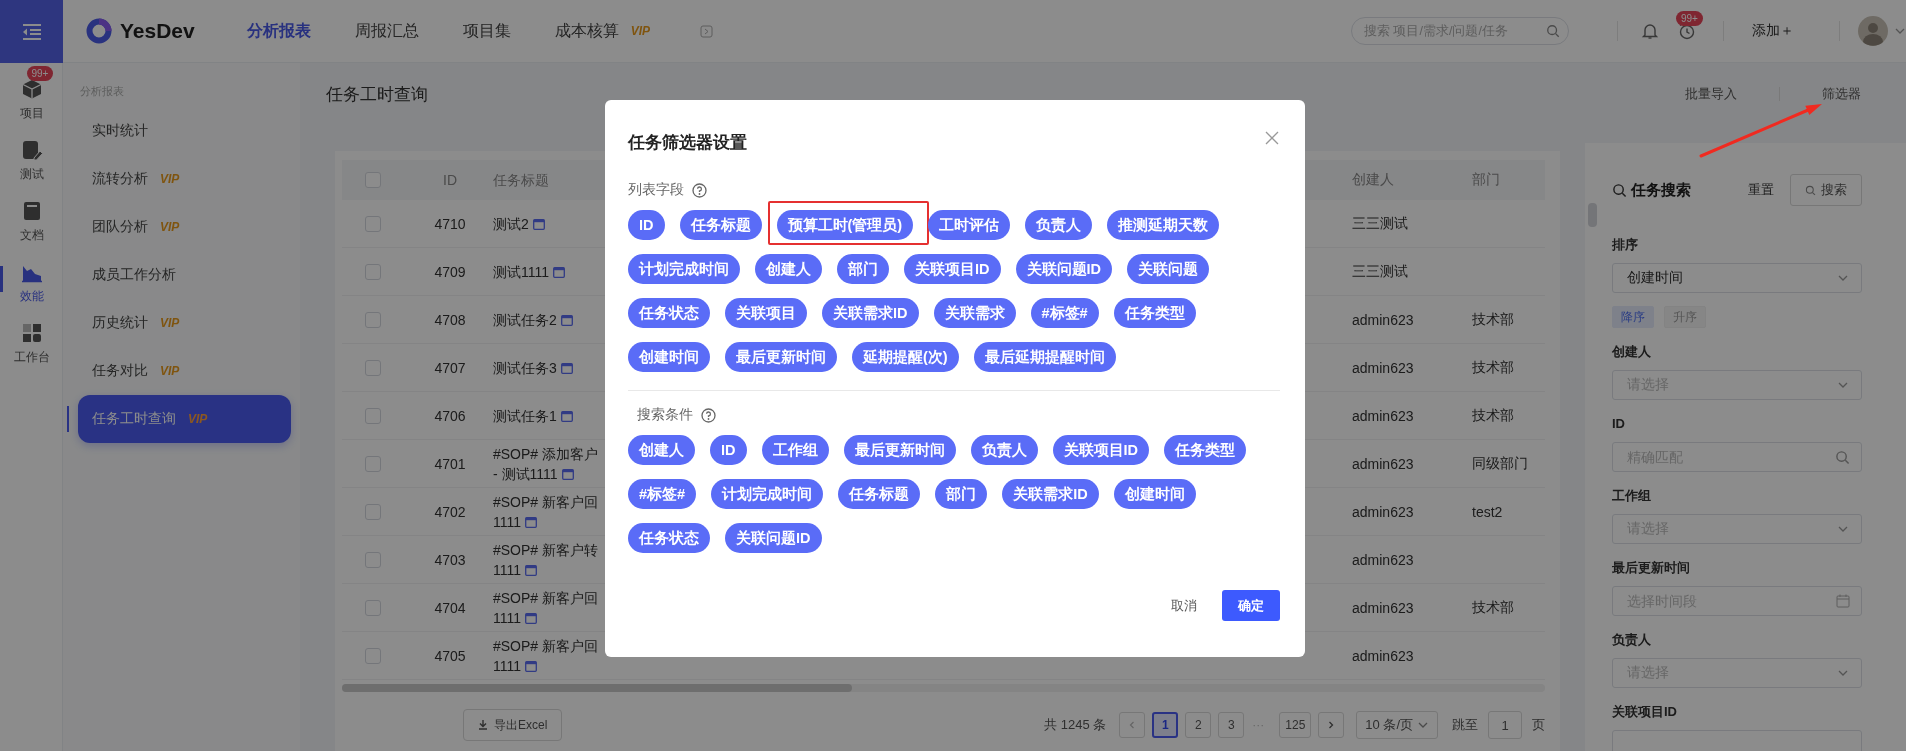 The image size is (1906, 751). Describe the element at coordinates (1661, 190) in the screenshot. I see `panel-title: 任务搜索` at that location.